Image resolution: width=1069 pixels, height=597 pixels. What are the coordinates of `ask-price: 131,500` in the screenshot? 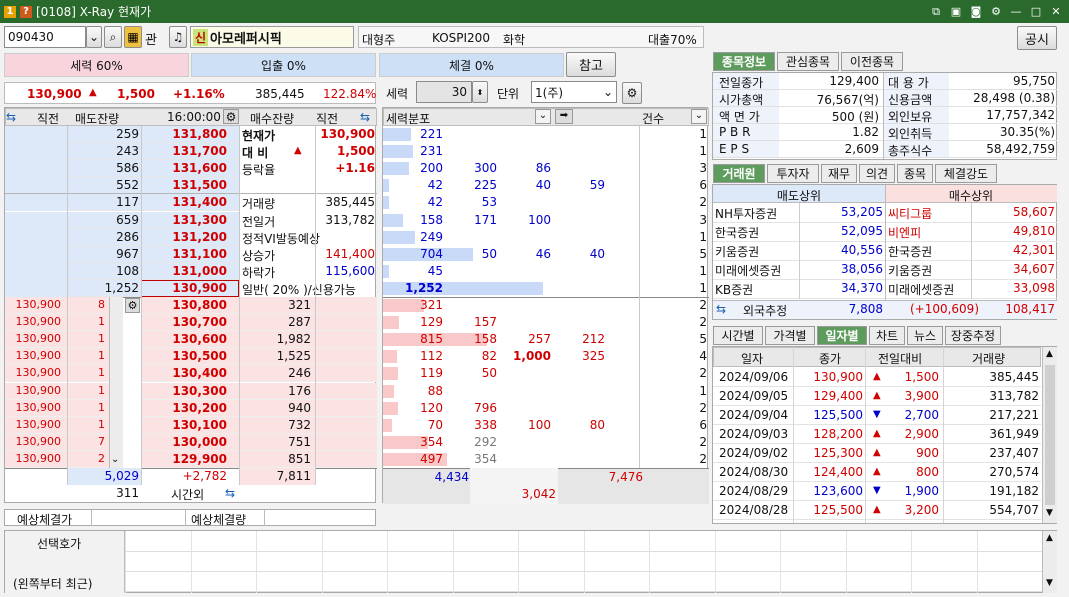 It's located at (184, 185).